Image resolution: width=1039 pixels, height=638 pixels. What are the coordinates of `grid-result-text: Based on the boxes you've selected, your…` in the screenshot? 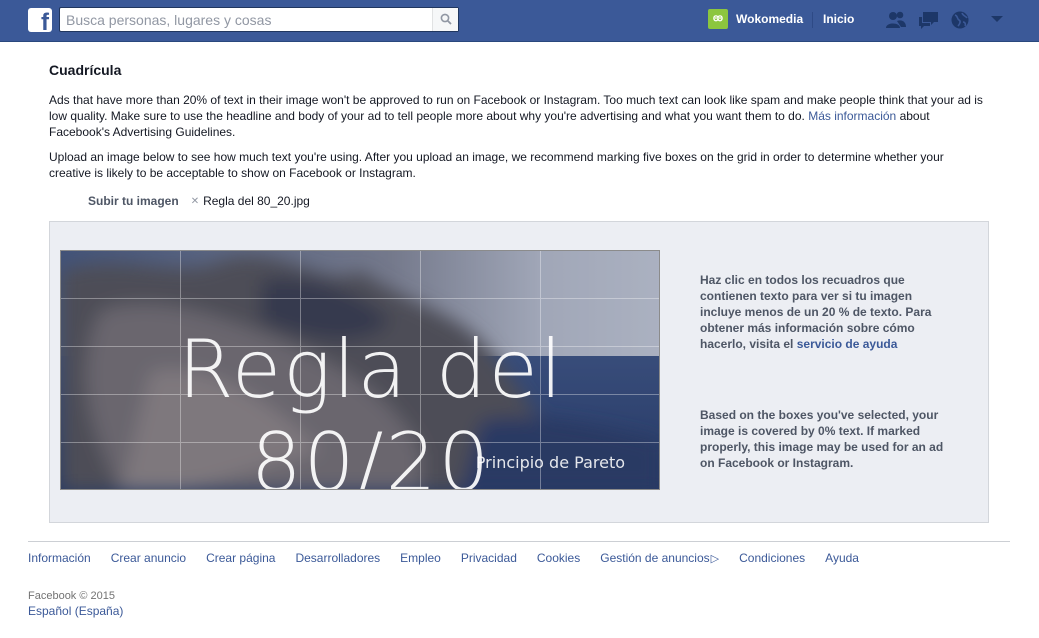 It's located at (822, 439).